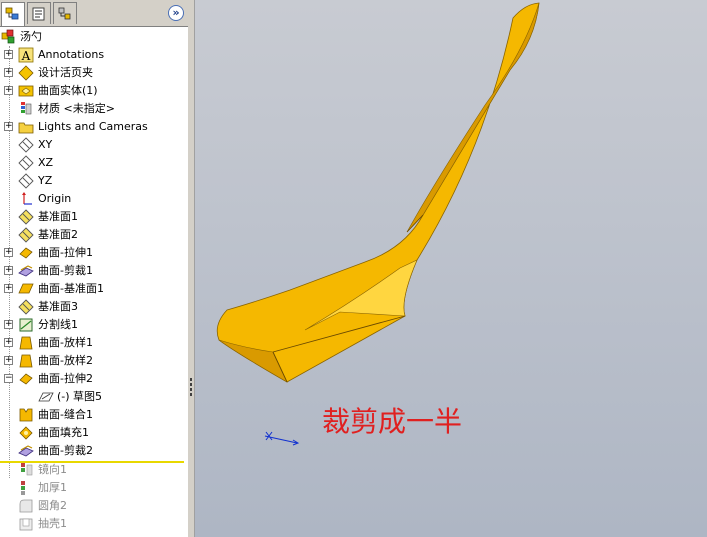  Describe the element at coordinates (65, 378) in the screenshot. I see `tree-item-label: 曲面-拉伸2` at that location.